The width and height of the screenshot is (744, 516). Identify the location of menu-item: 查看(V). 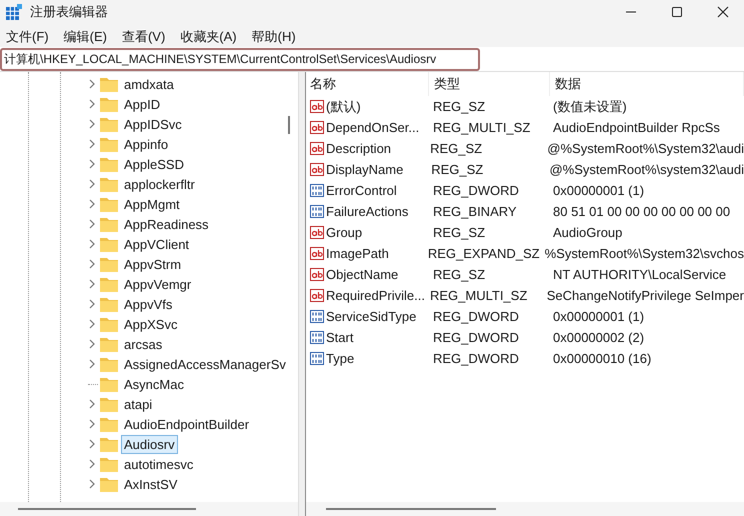
(144, 37).